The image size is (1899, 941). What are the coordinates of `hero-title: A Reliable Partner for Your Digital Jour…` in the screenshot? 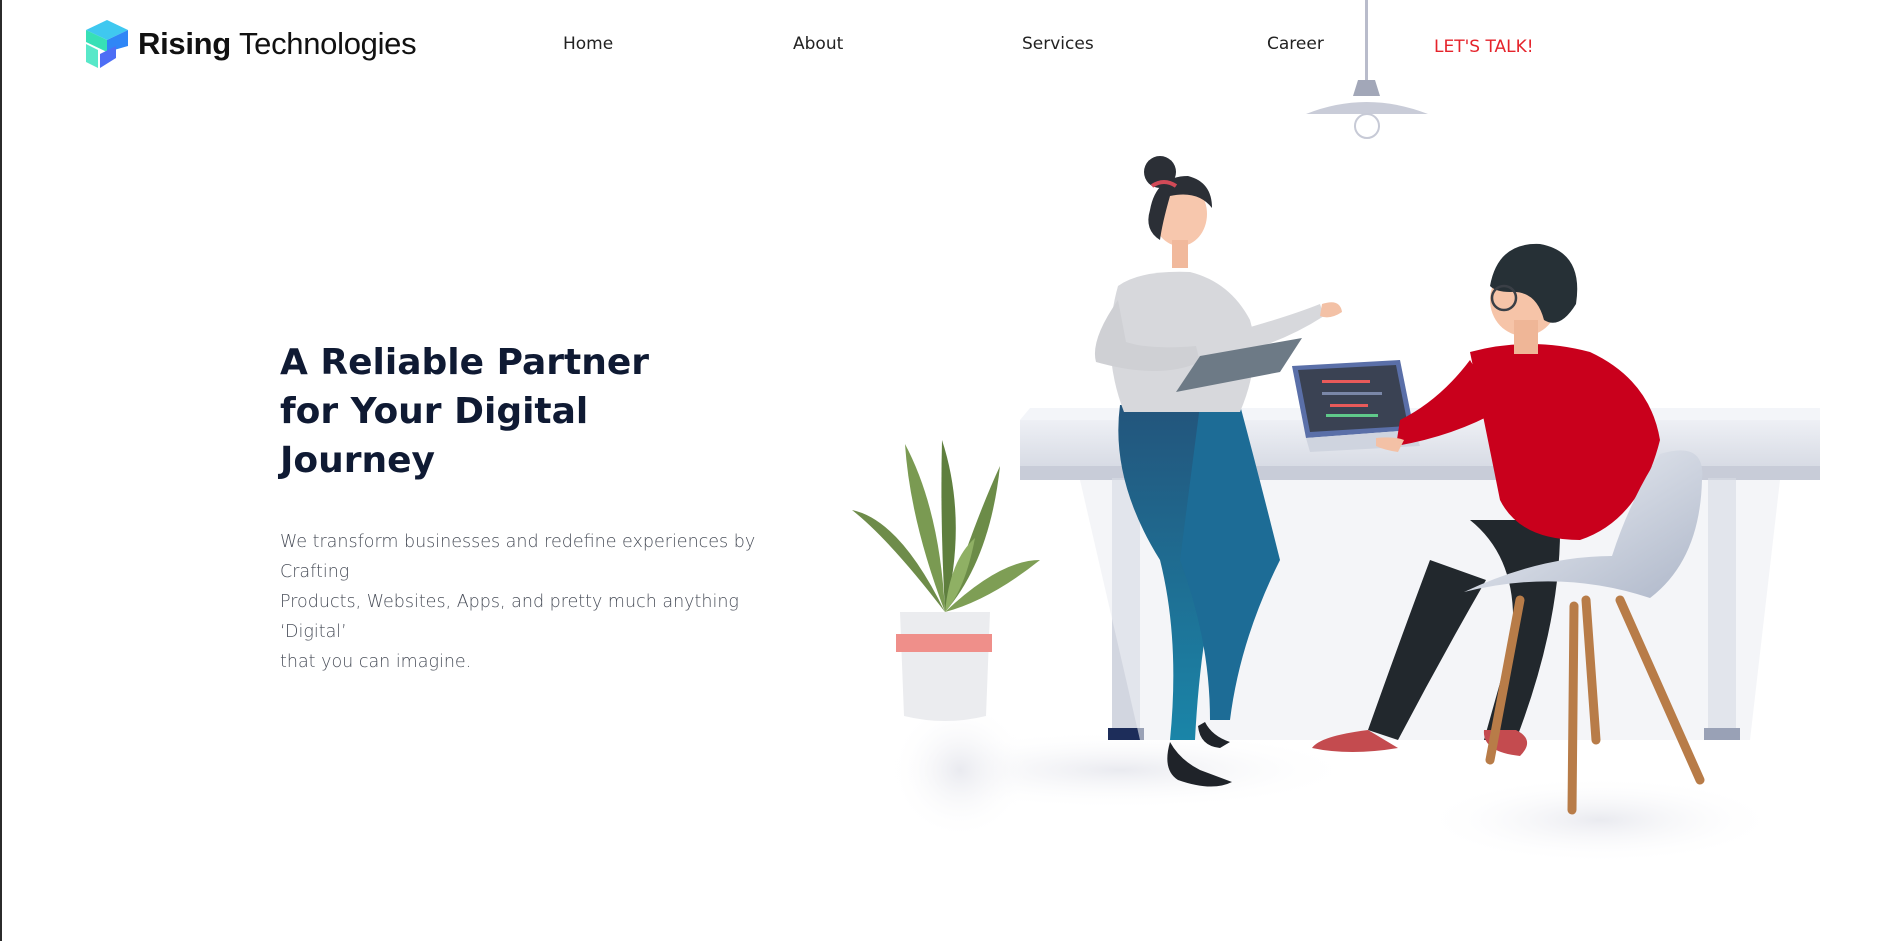 It's located at (490, 411).